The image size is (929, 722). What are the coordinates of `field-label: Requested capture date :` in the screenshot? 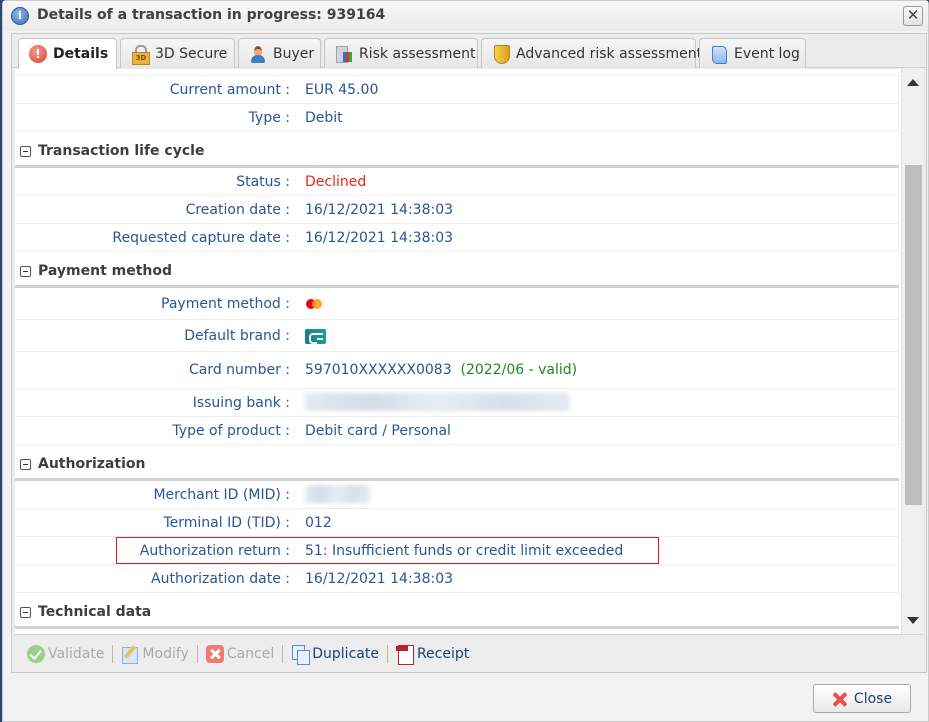 It's located at (201, 238).